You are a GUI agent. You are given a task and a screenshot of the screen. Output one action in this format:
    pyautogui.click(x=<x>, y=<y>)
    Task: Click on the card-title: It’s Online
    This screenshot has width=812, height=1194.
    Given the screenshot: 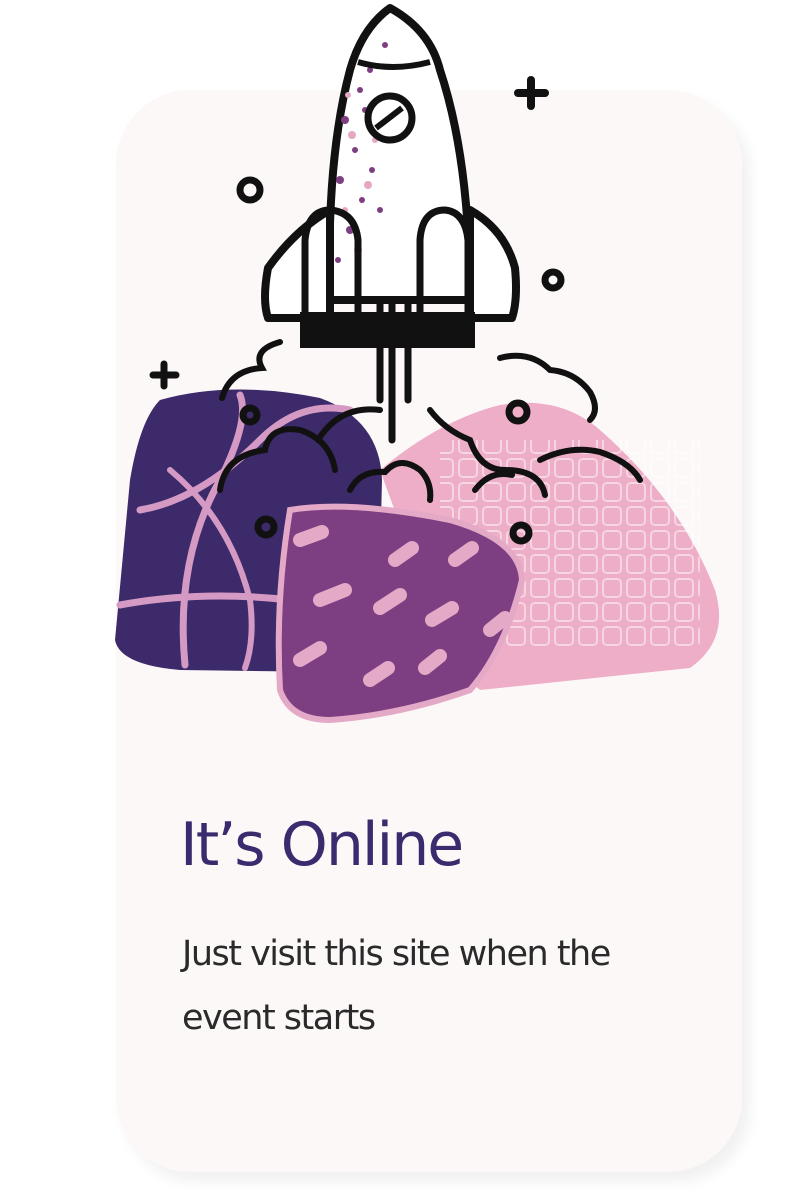 What is the action you would take?
    pyautogui.click(x=322, y=845)
    